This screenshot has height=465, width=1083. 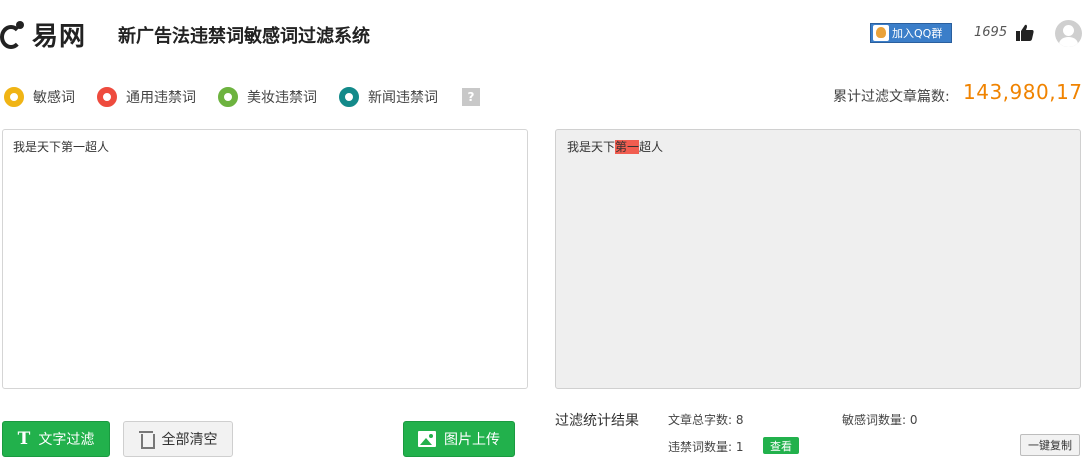 I want to click on filter-label: 美妆违禁词, so click(x=282, y=98).